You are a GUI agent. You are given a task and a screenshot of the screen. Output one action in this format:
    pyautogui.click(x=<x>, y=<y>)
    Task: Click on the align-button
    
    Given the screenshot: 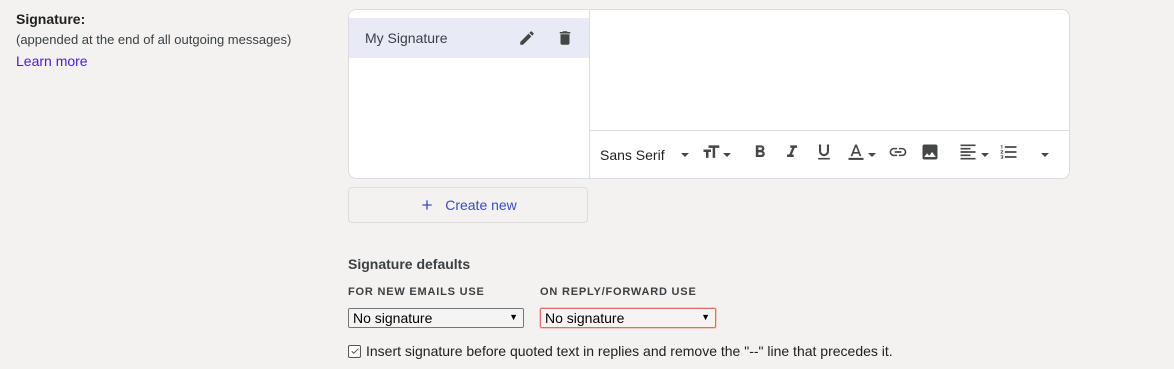 What is the action you would take?
    pyautogui.click(x=973, y=155)
    